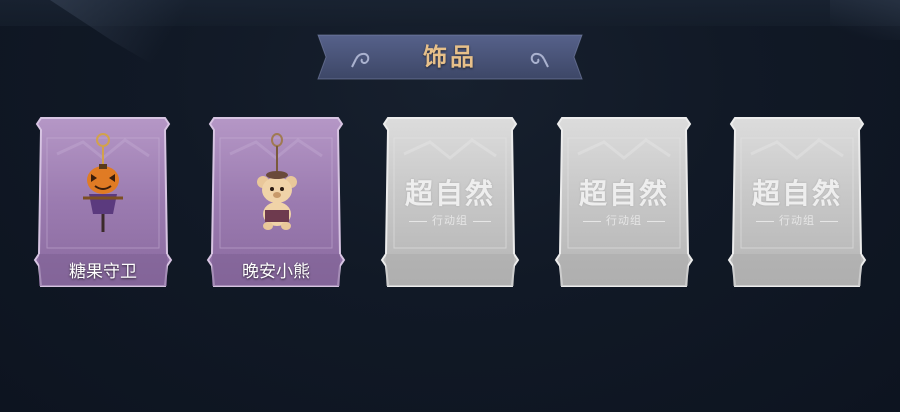 This screenshot has height=412, width=900. Describe the element at coordinates (103, 272) in the screenshot. I see `item-name: 糖果守卫` at that location.